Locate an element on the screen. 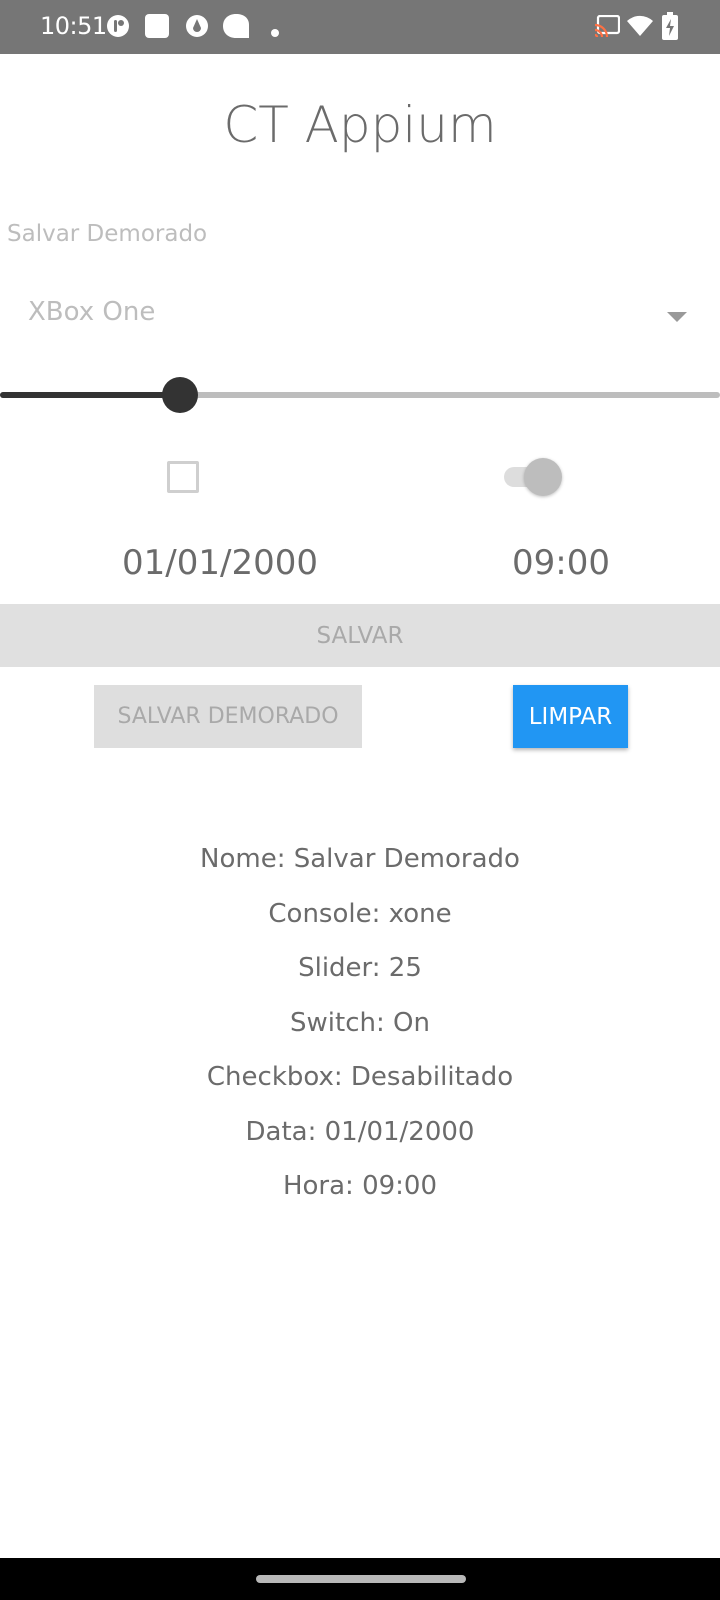 This screenshot has height=1600, width=720. status-time: 10:51 is located at coordinates (73, 26).